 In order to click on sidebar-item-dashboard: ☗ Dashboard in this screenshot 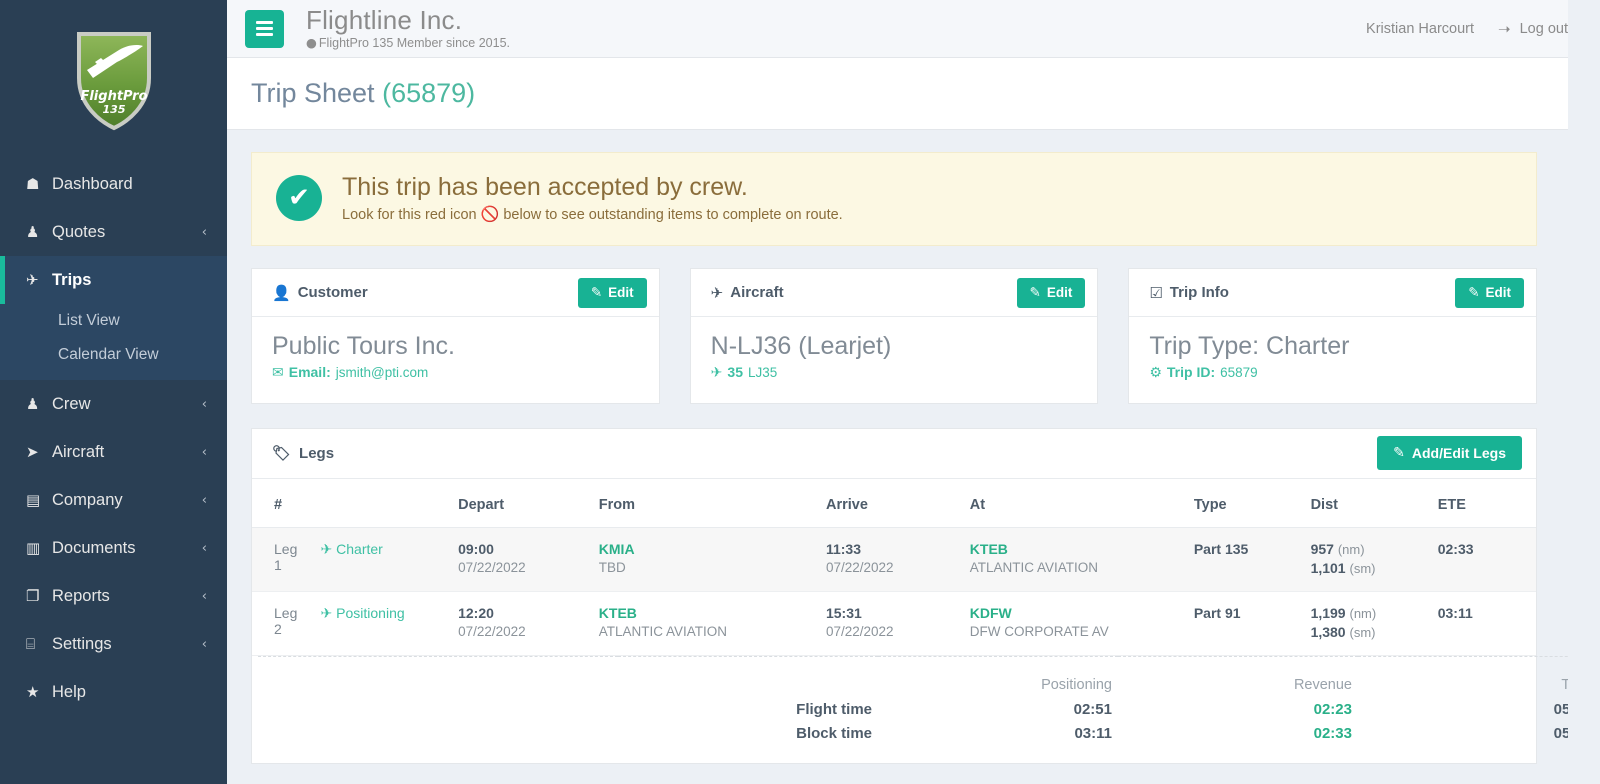, I will do `click(113, 184)`.